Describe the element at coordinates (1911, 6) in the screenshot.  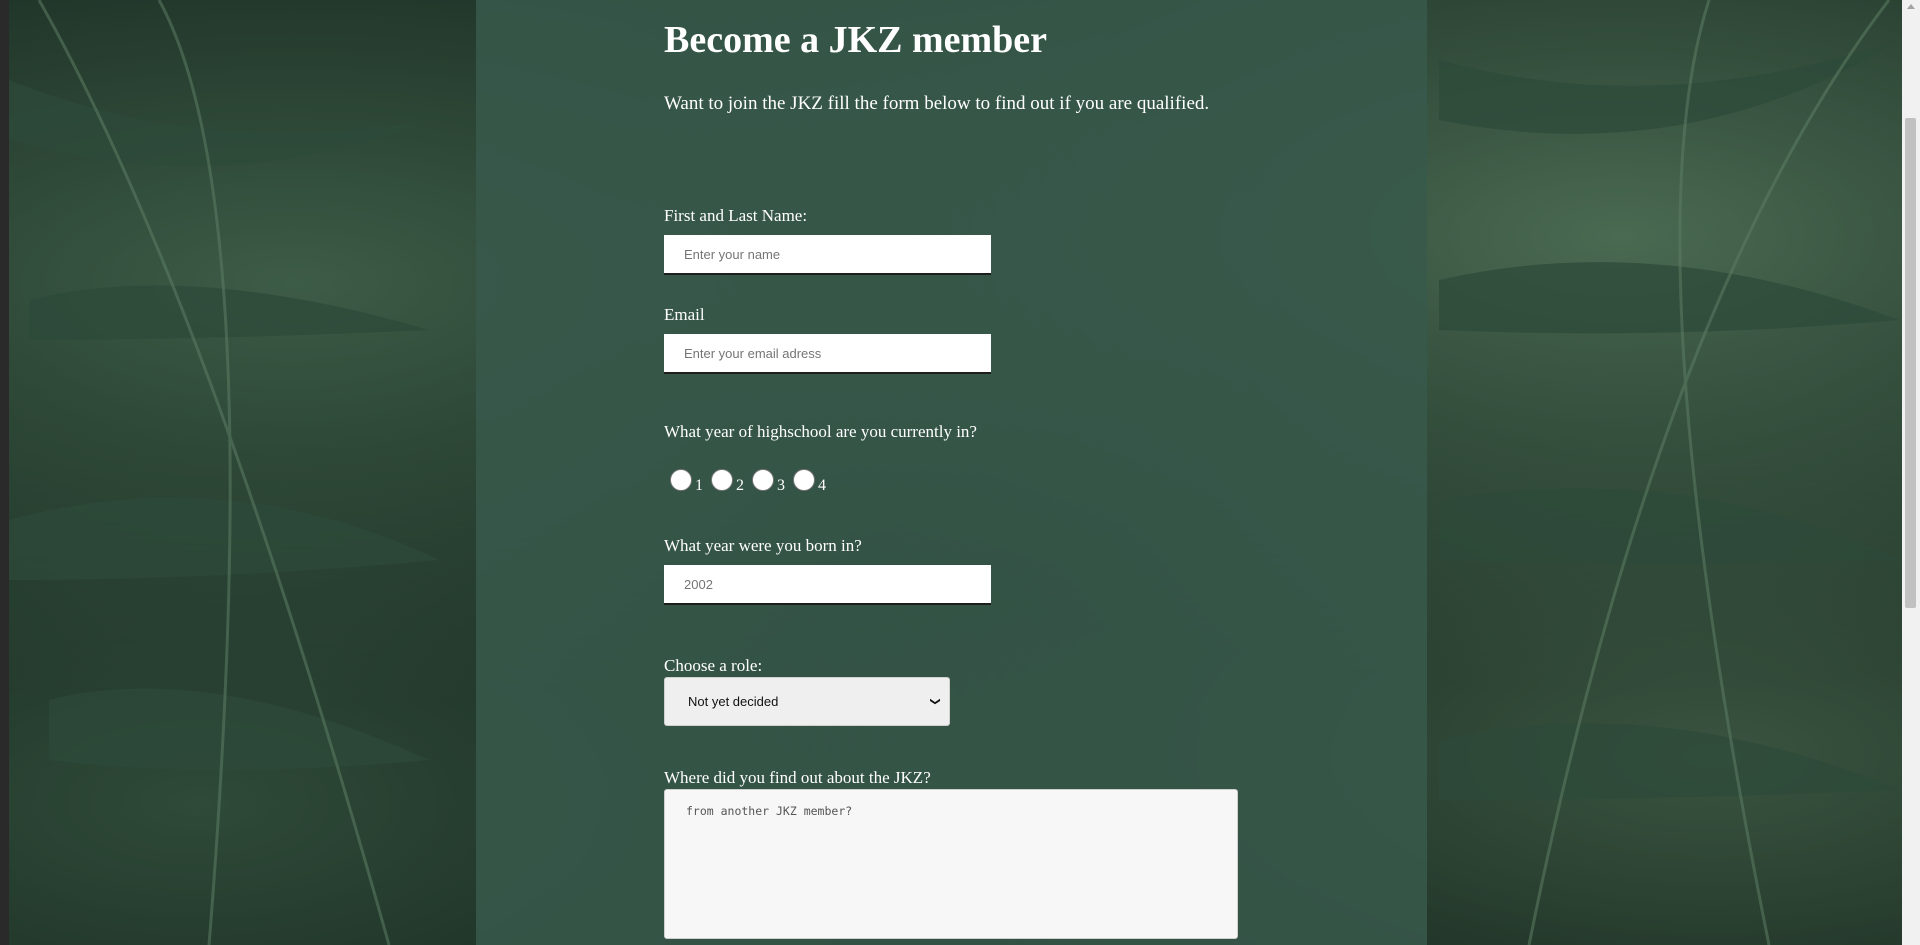
I see `scroll-up-arrow-icon` at that location.